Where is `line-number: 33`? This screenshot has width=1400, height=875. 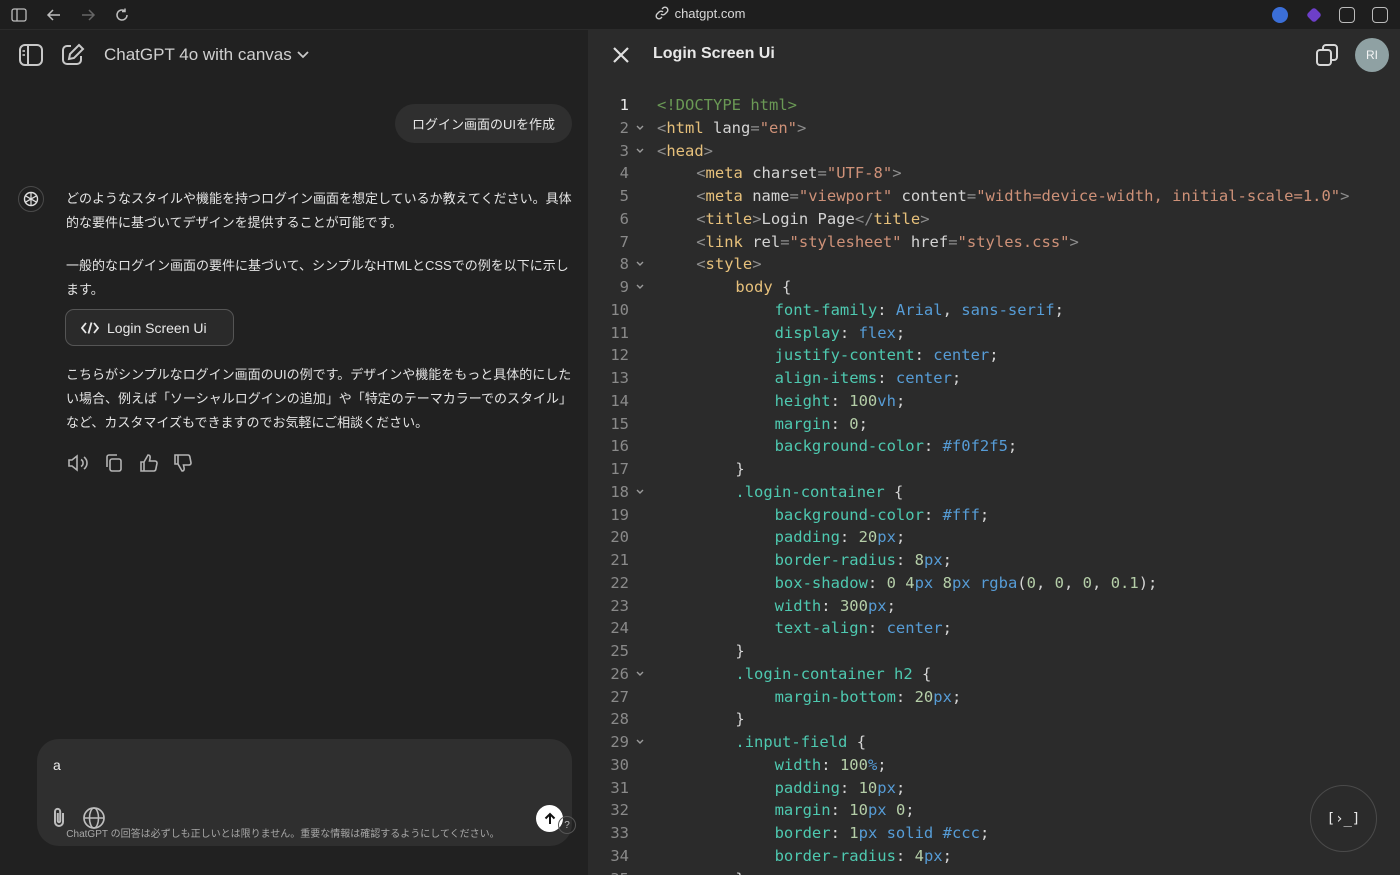 line-number: 33 is located at coordinates (619, 833).